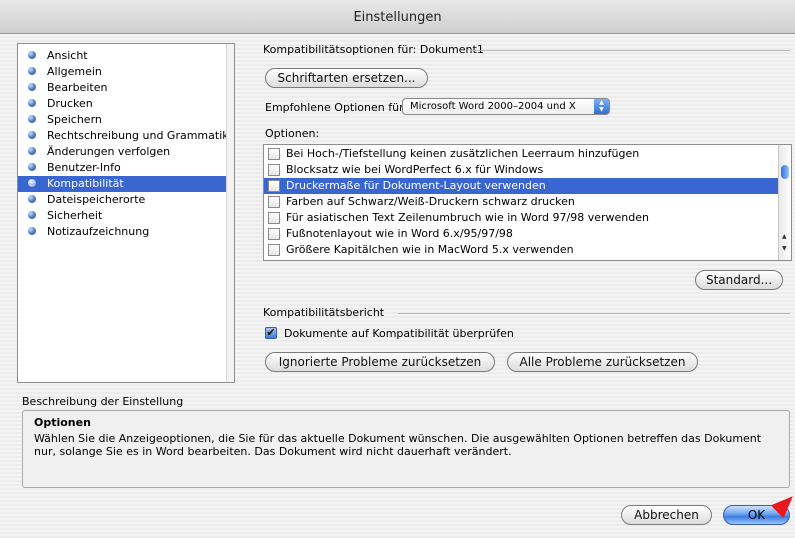  Describe the element at coordinates (785, 172) in the screenshot. I see `scroll-thumb` at that location.